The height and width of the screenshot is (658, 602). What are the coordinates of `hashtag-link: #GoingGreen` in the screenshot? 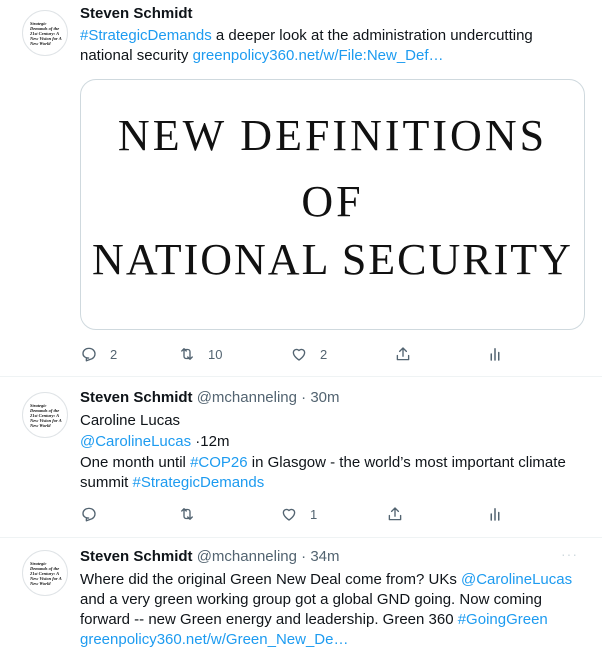 It's located at (503, 619).